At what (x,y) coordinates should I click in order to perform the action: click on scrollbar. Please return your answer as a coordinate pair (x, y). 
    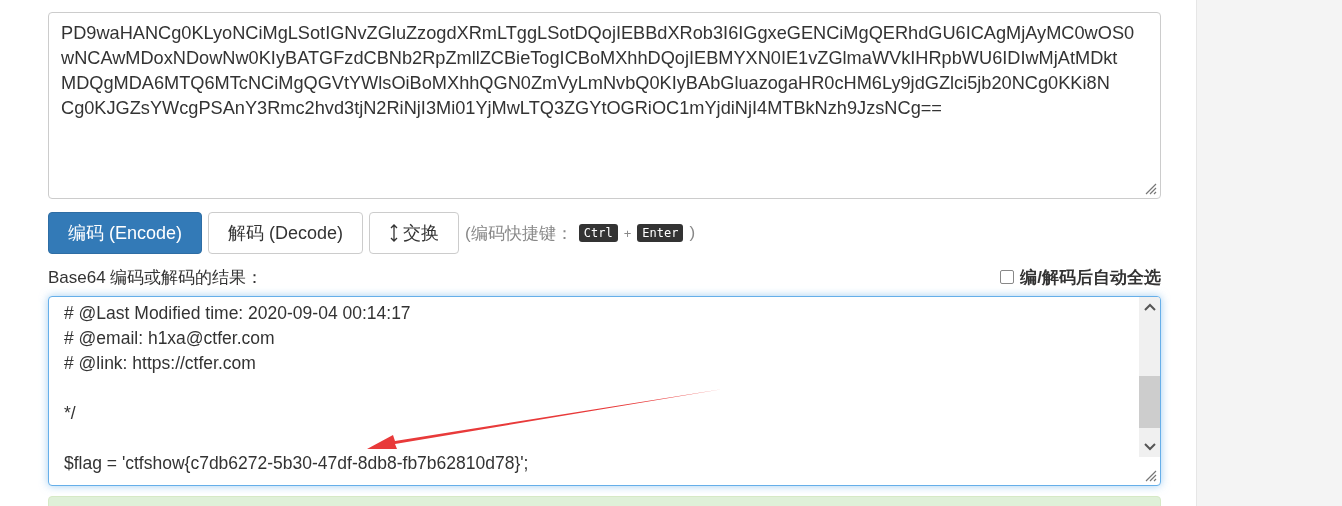
    Looking at the image, I should click on (1149, 377).